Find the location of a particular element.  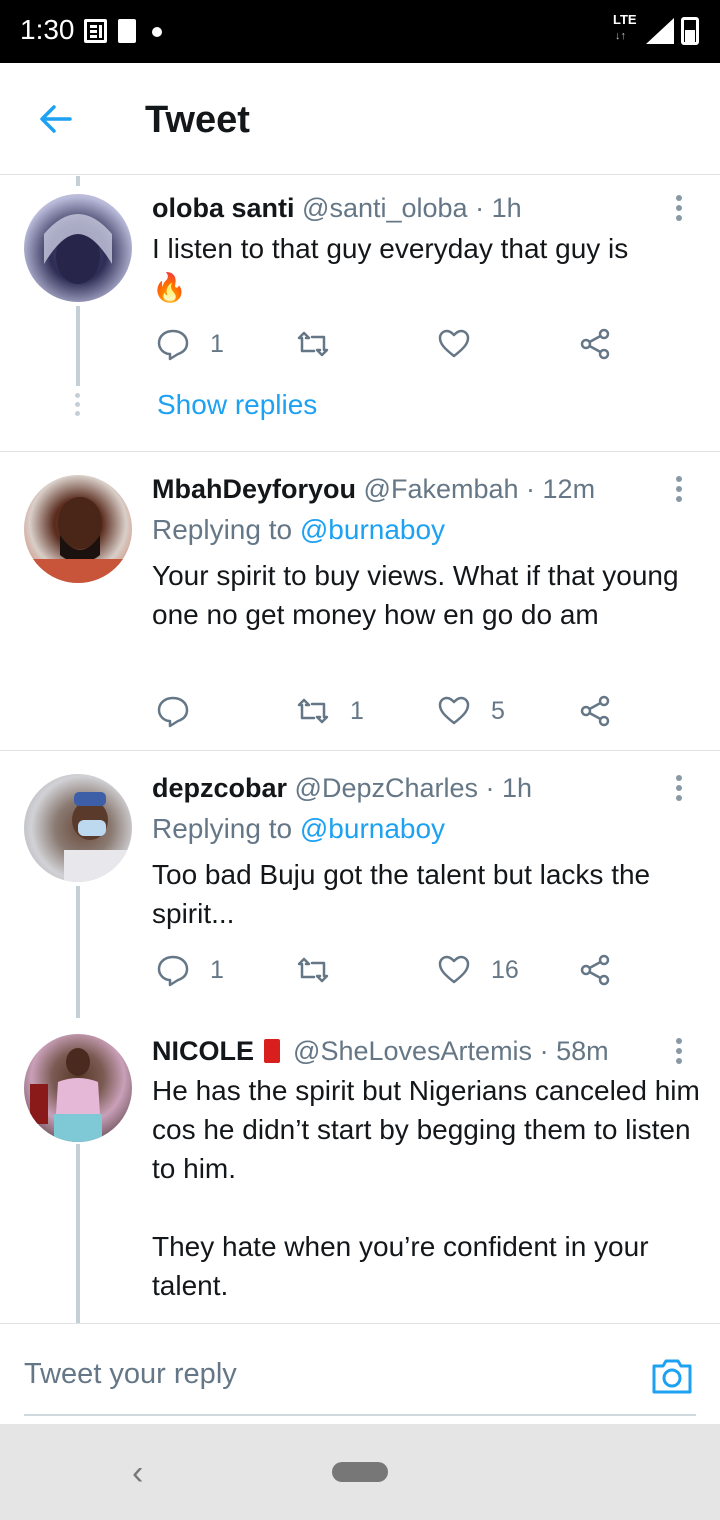

battery-icon is located at coordinates (690, 31).